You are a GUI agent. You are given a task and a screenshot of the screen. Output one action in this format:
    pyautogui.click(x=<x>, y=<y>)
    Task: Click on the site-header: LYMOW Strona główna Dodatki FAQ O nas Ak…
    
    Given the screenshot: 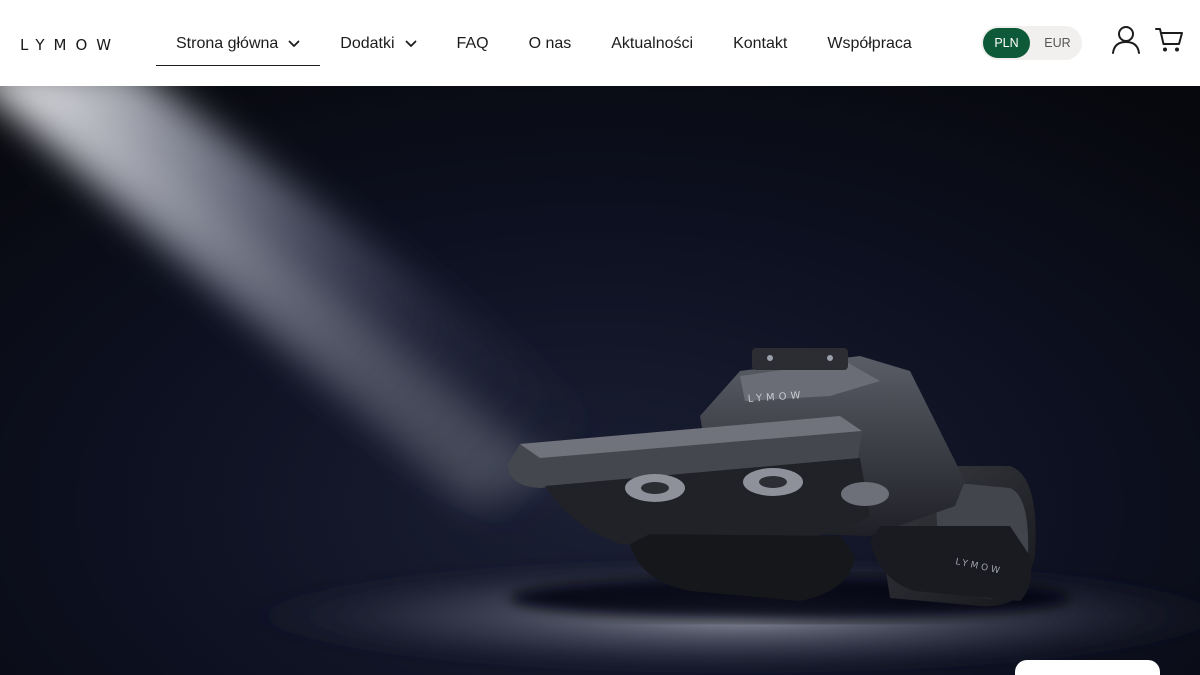 What is the action you would take?
    pyautogui.click(x=600, y=43)
    